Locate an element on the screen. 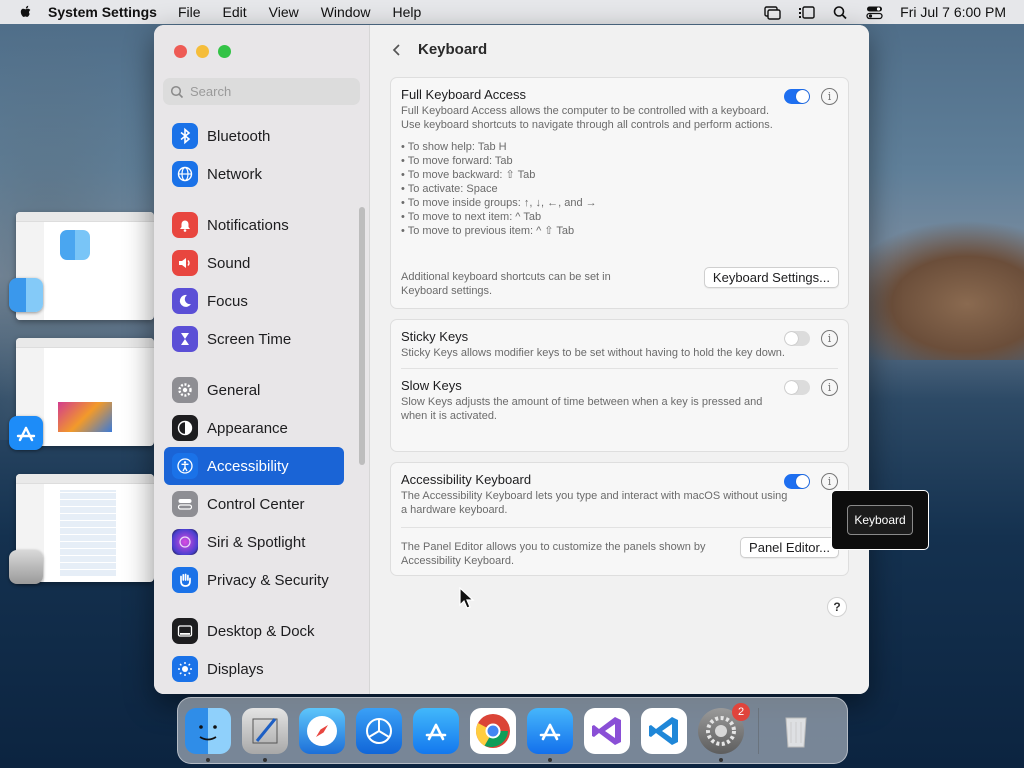  sidebar-item-notifications: Notifications is located at coordinates (254, 225).